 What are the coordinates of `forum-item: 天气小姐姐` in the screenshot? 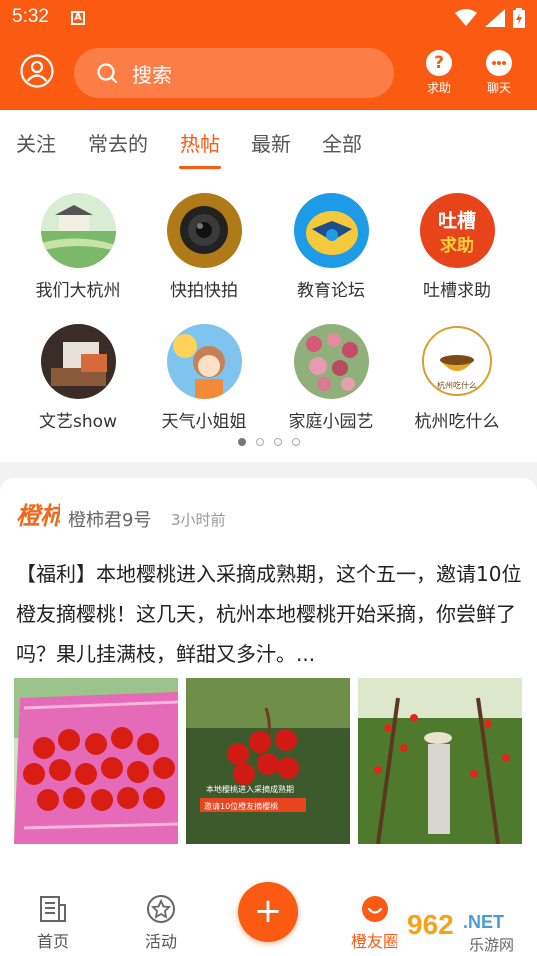 It's located at (204, 378).